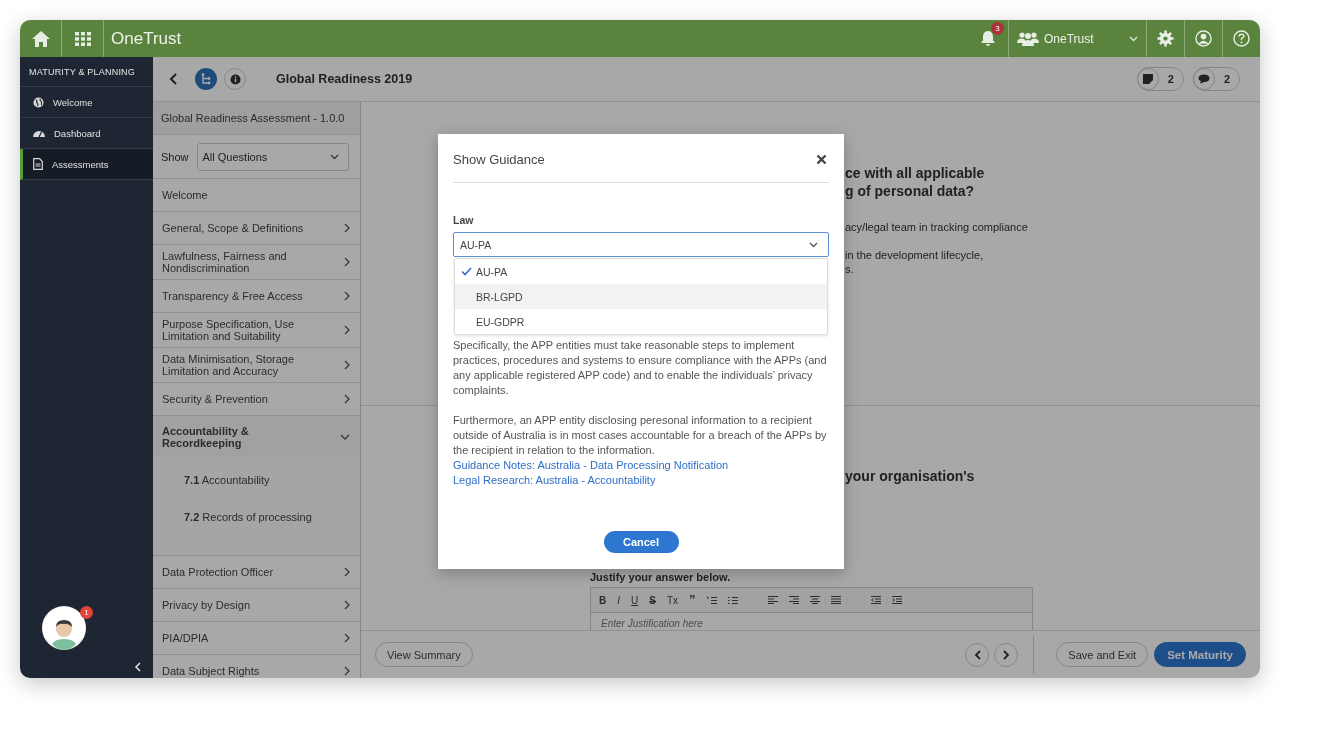 Image resolution: width=1320 pixels, height=738 pixels. I want to click on question-text: g of personal data?, so click(910, 191).